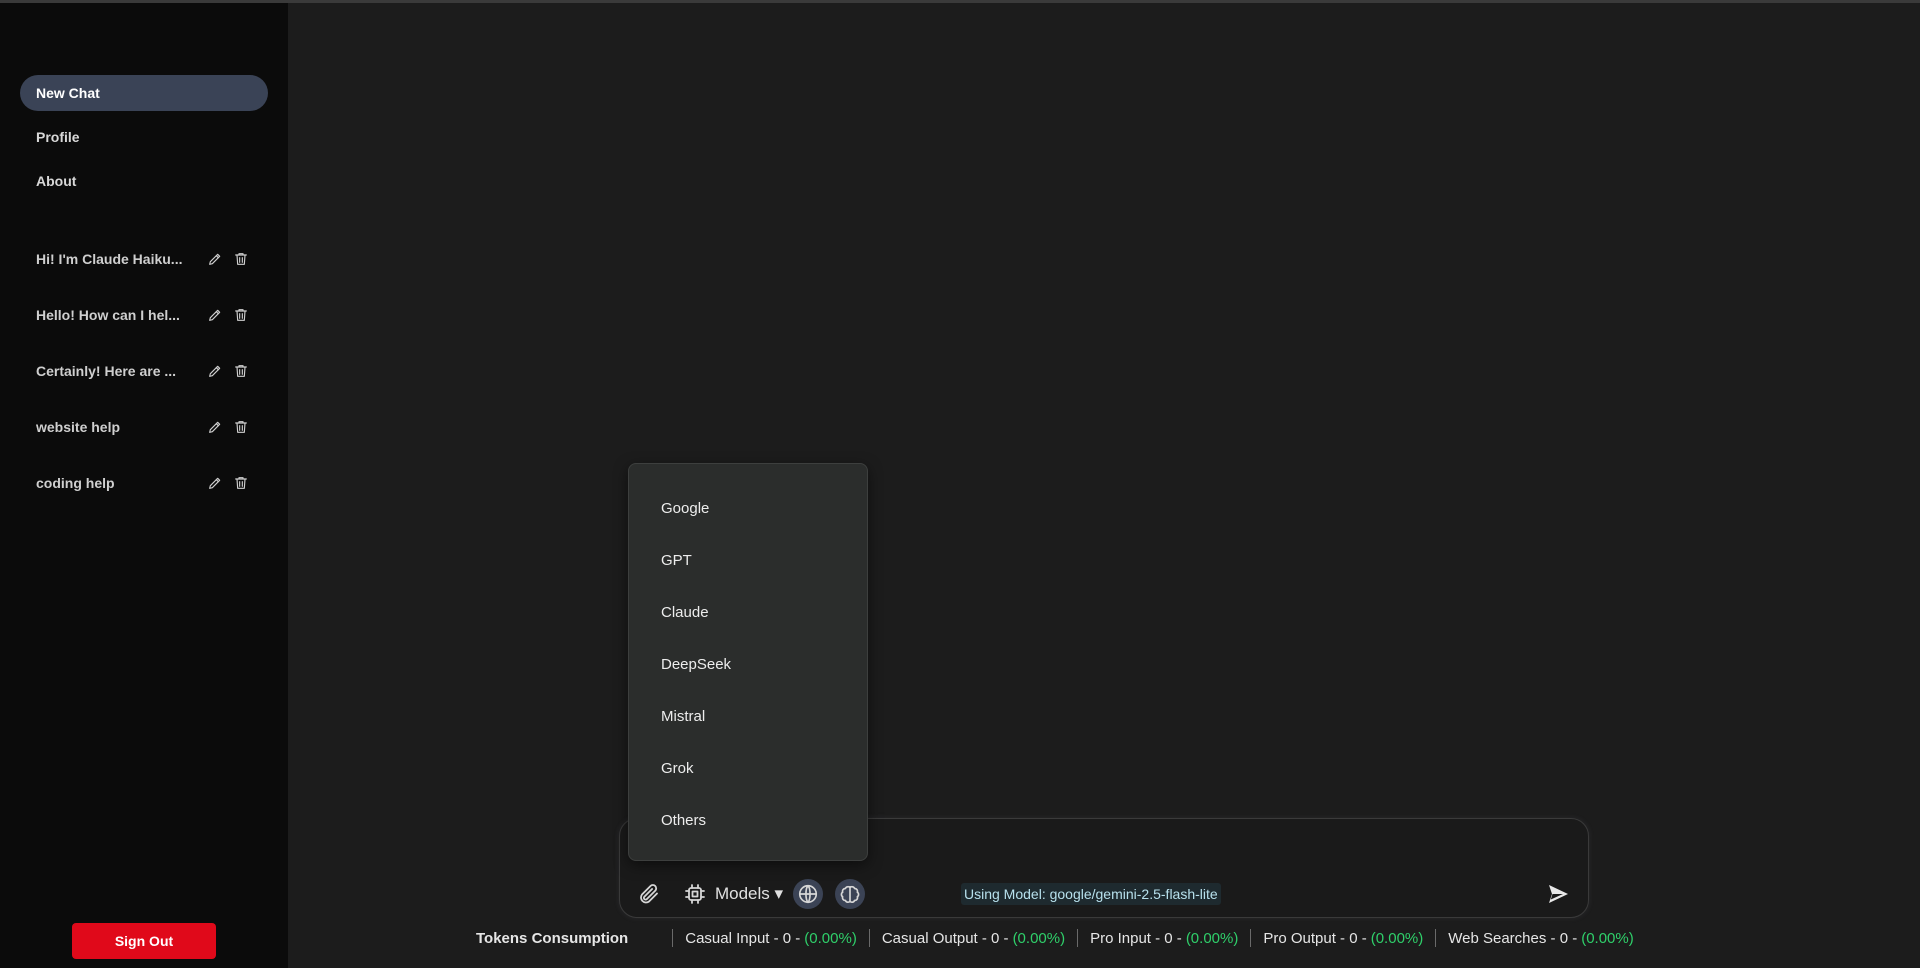 The image size is (1920, 968). Describe the element at coordinates (748, 716) in the screenshot. I see `model-option-mistral: Mistral` at that location.